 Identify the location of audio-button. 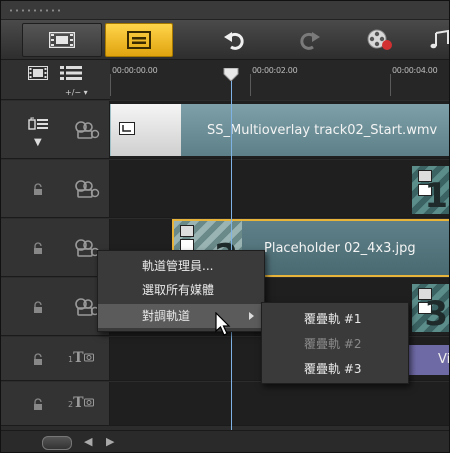
(437, 40).